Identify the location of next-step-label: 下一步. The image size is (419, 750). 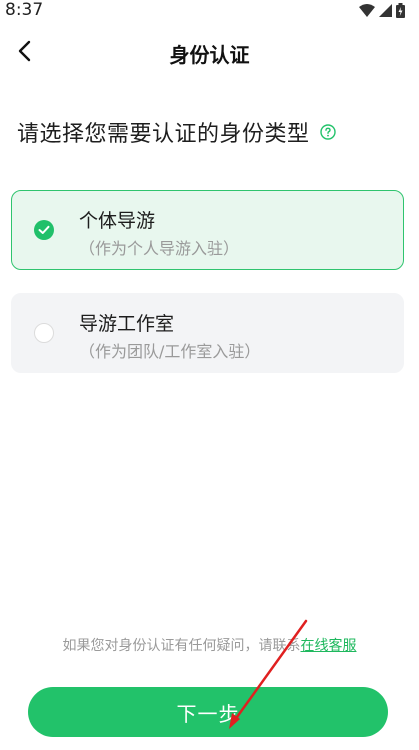
(208, 713).